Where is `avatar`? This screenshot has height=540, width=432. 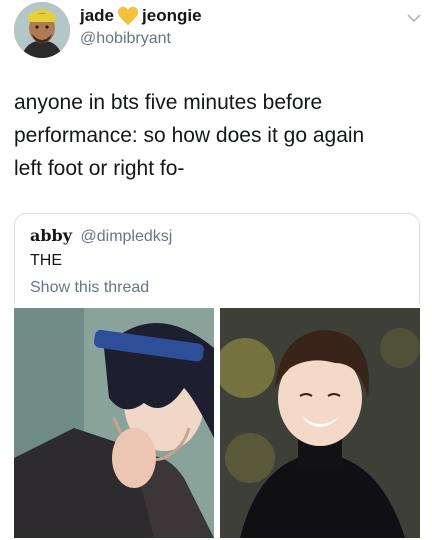
avatar is located at coordinates (42, 30).